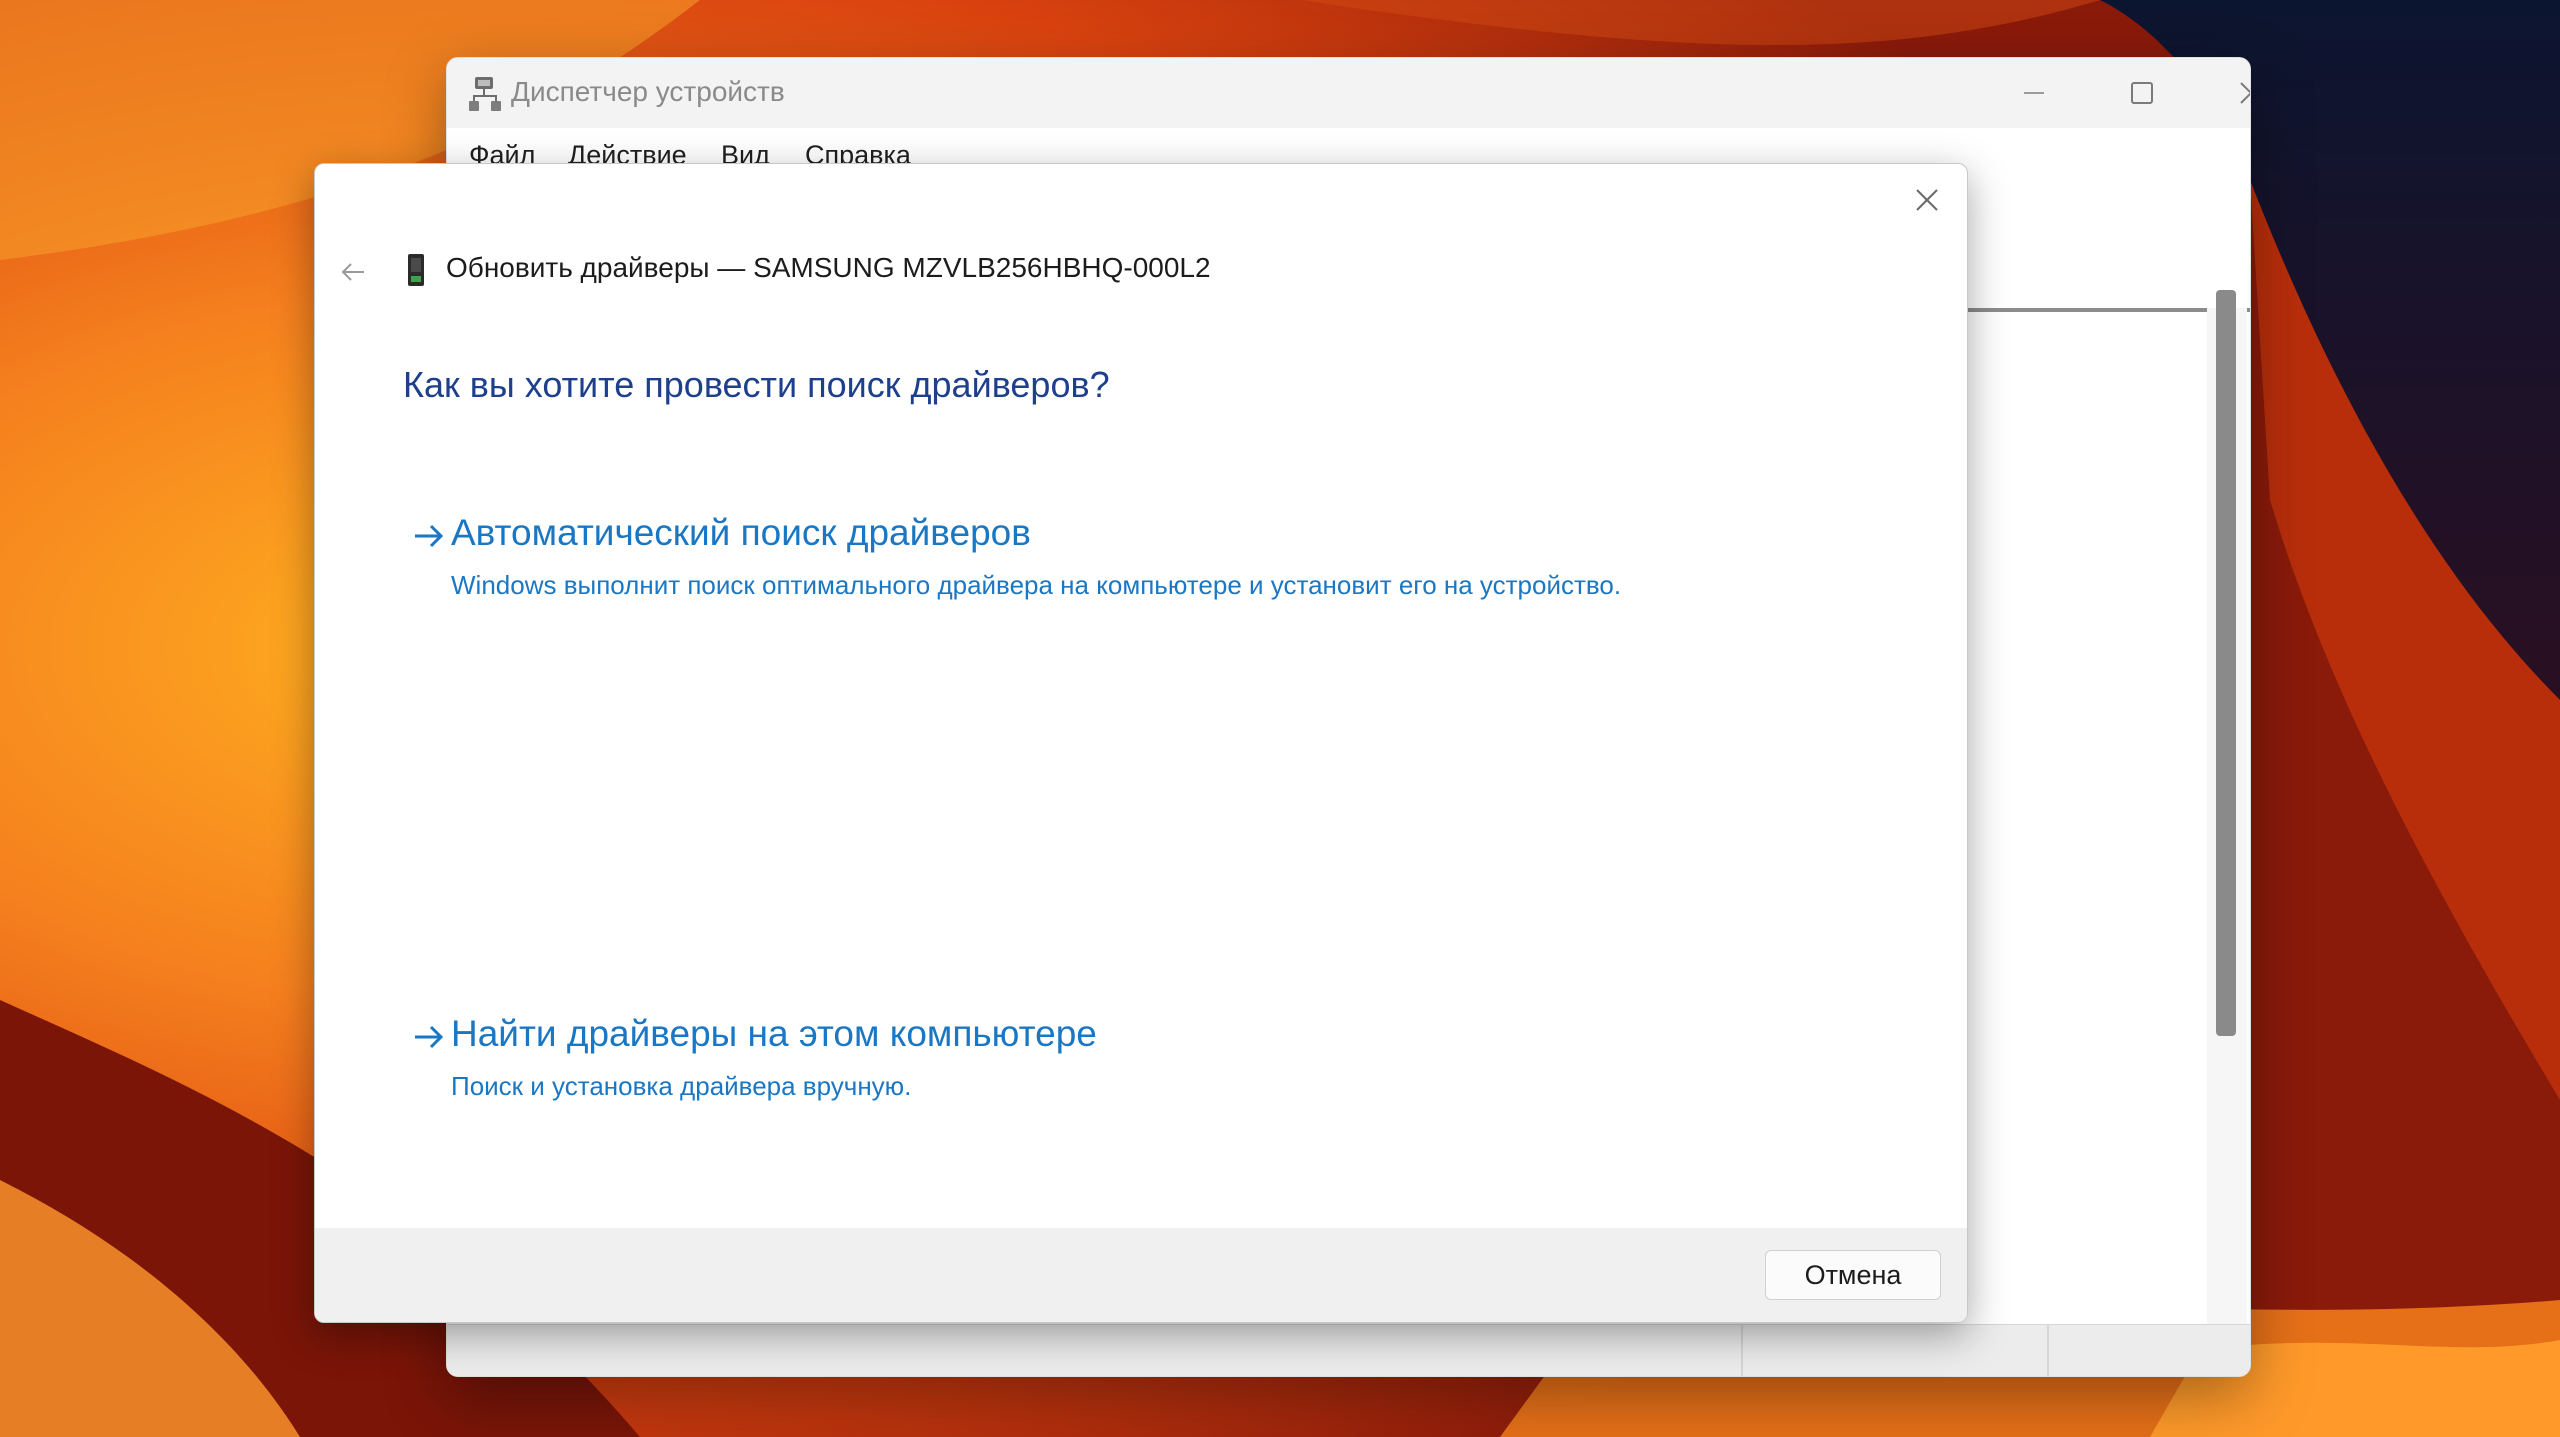  I want to click on maximize-button, so click(2142, 93).